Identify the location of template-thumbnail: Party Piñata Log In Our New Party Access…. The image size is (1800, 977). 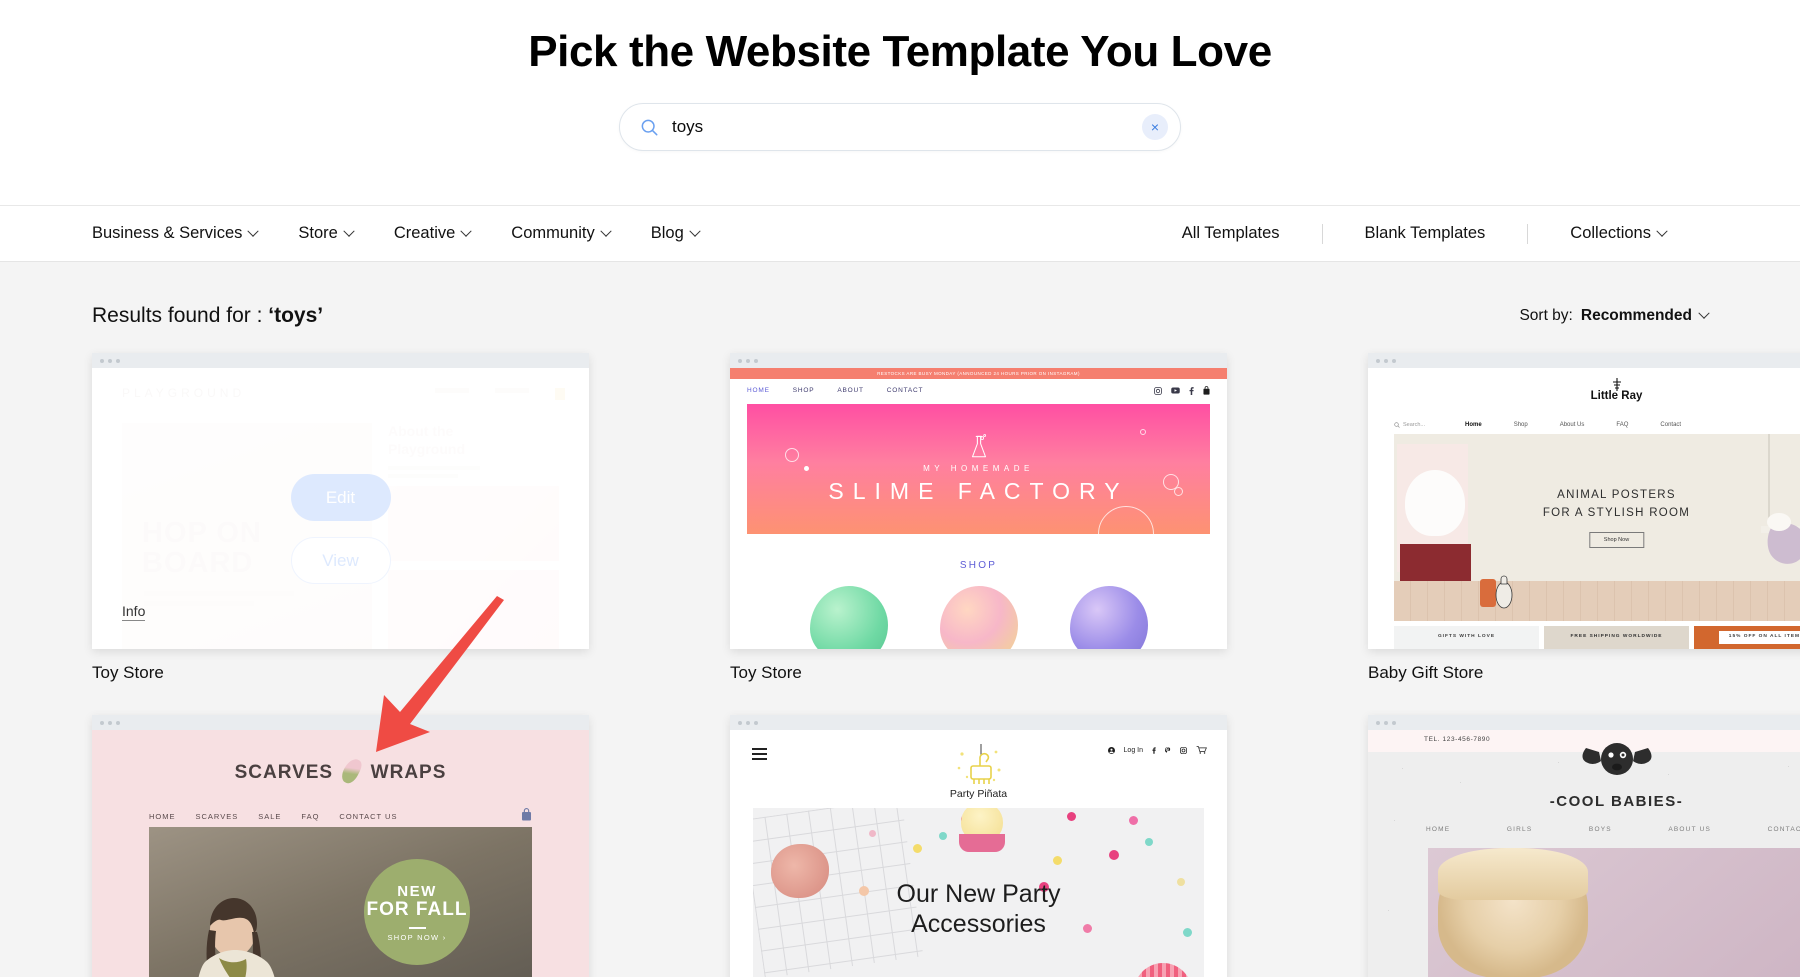
(978, 846).